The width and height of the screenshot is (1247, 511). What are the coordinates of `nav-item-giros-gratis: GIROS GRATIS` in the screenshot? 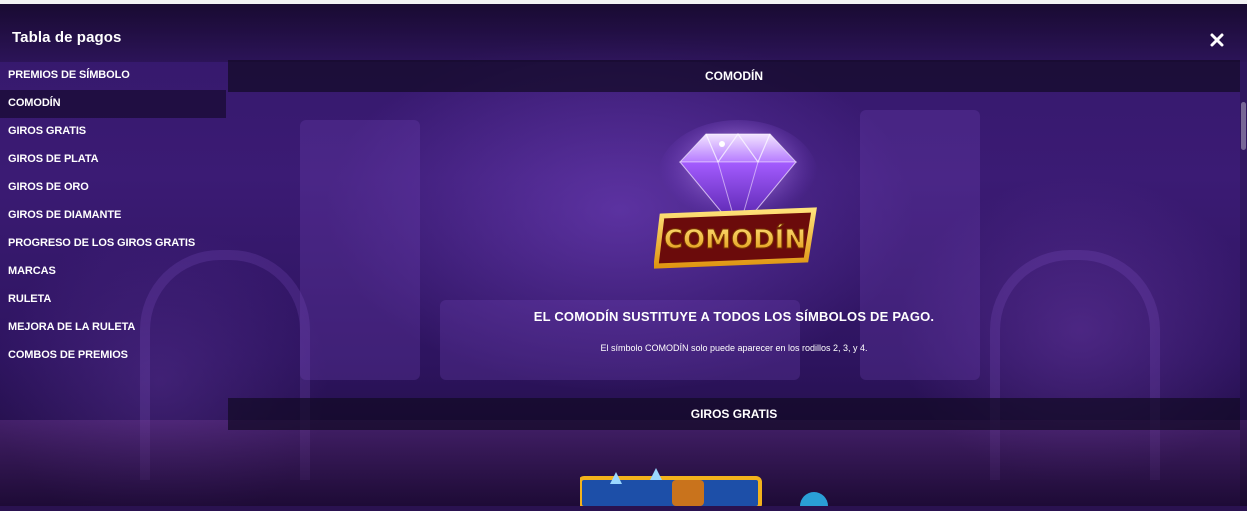 It's located at (113, 132).